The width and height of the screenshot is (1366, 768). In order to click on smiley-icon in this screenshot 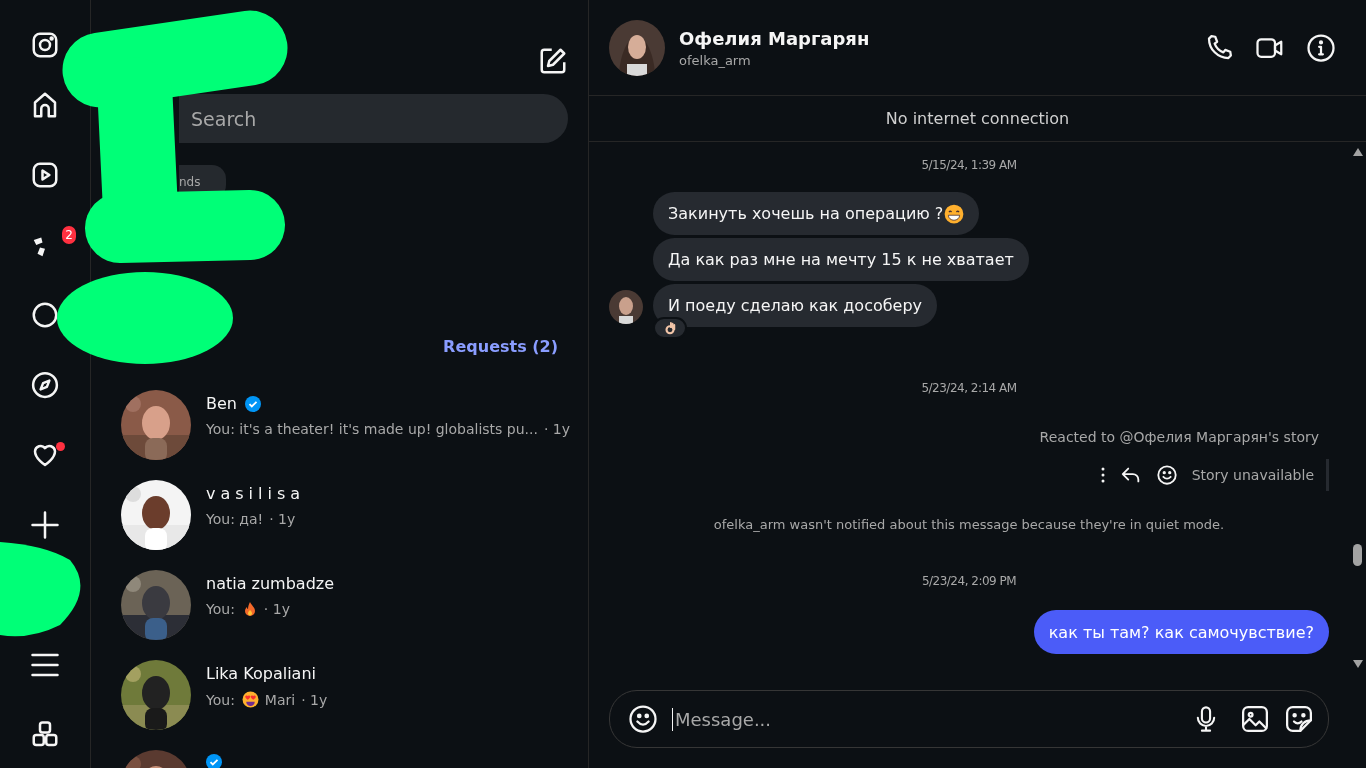, I will do `click(1166, 475)`.